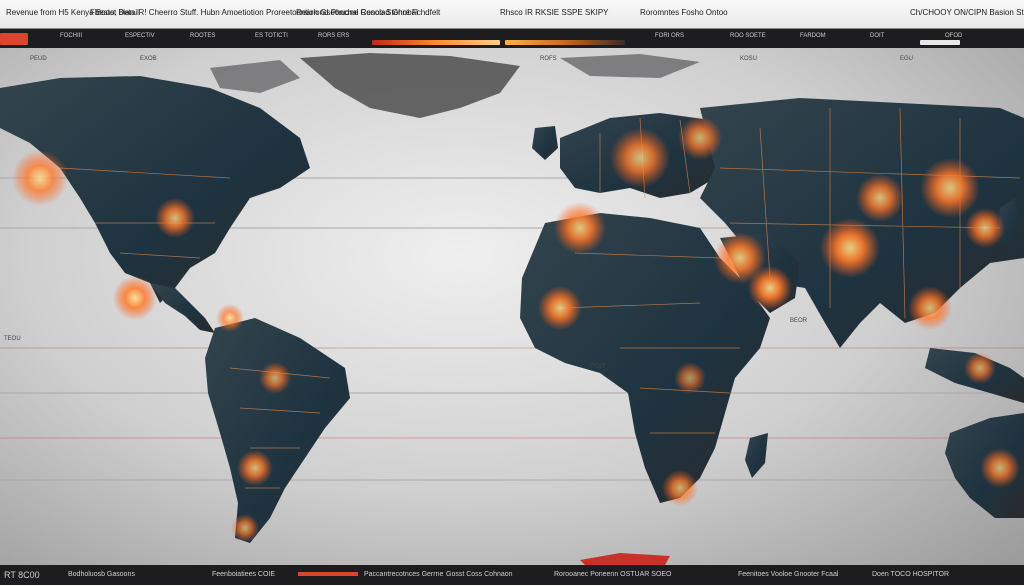 The width and height of the screenshot is (1024, 585). Describe the element at coordinates (669, 36) in the screenshot. I see `column-label: FORI ORS` at that location.